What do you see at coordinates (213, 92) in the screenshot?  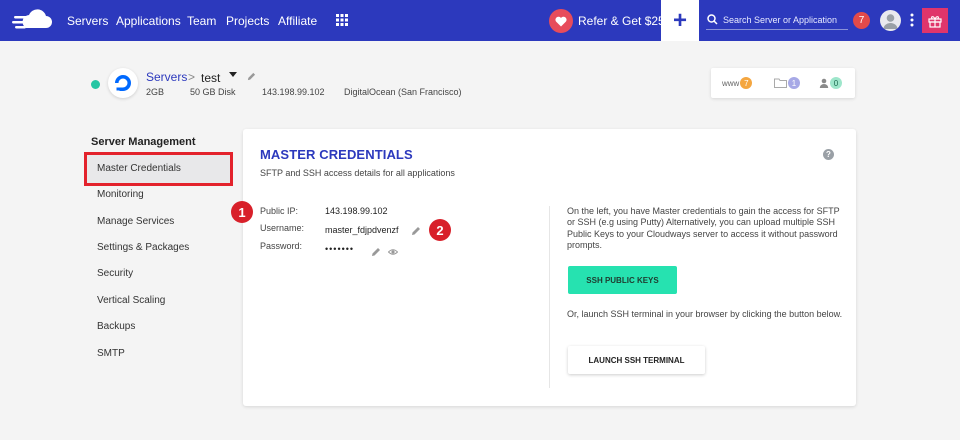 I see `server-disk: 50 GB Disk` at bounding box center [213, 92].